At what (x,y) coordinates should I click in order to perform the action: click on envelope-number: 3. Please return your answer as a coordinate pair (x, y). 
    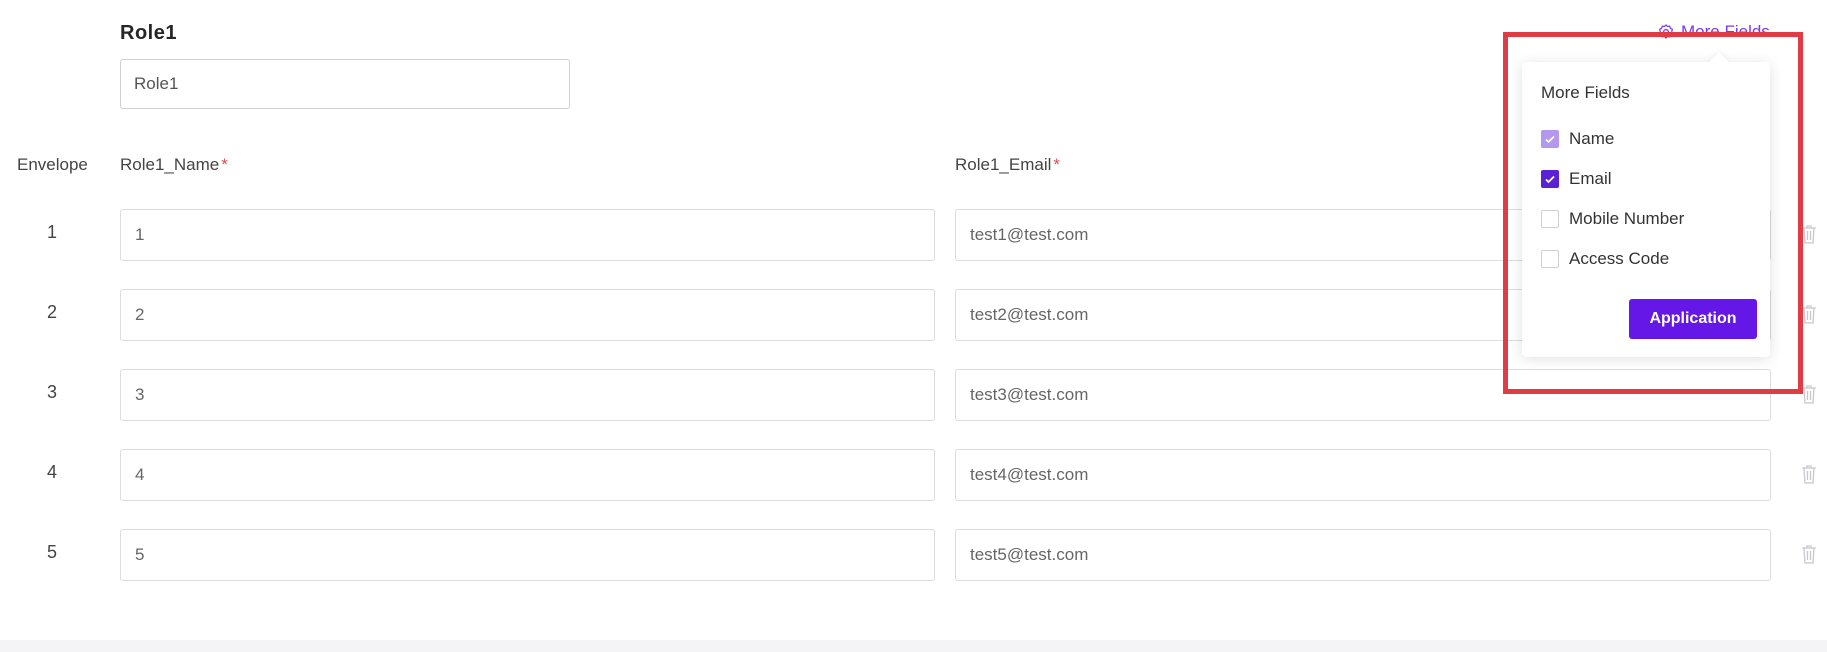
    Looking at the image, I should click on (51, 392).